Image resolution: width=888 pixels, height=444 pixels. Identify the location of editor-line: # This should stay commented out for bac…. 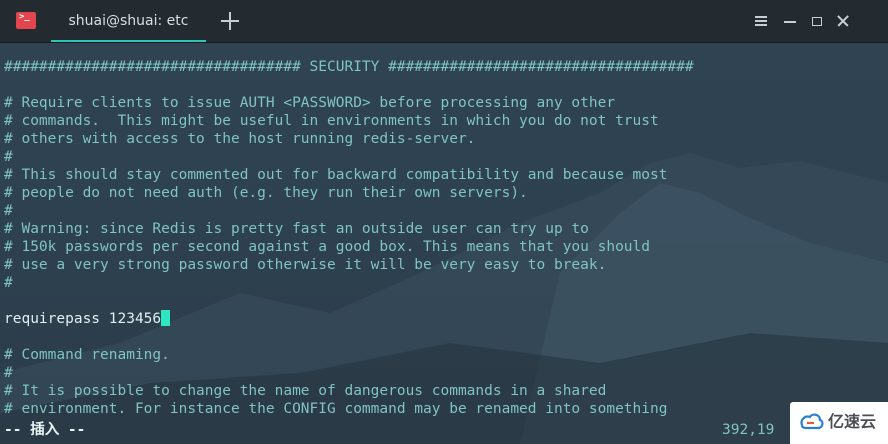
(349, 175).